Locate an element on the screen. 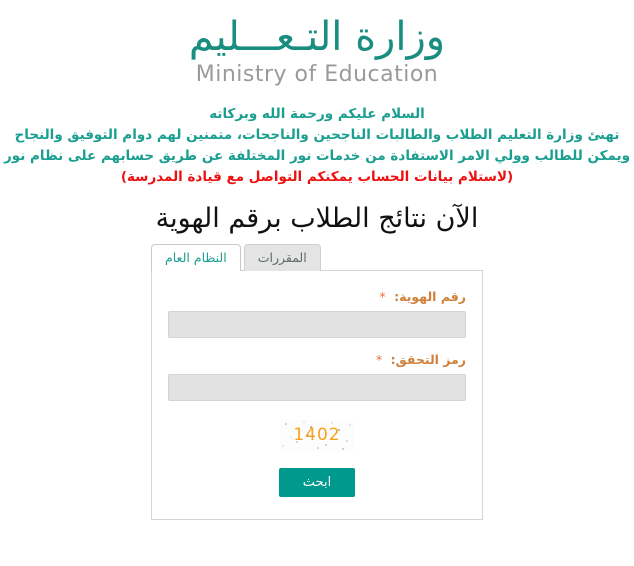 This screenshot has width=634, height=566. verification-code-input is located at coordinates (317, 388).